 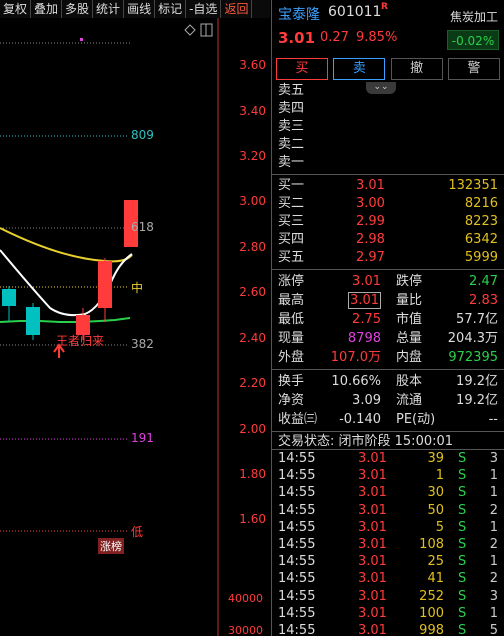 I want to click on limit-up-value: 3.01, so click(x=366, y=281).